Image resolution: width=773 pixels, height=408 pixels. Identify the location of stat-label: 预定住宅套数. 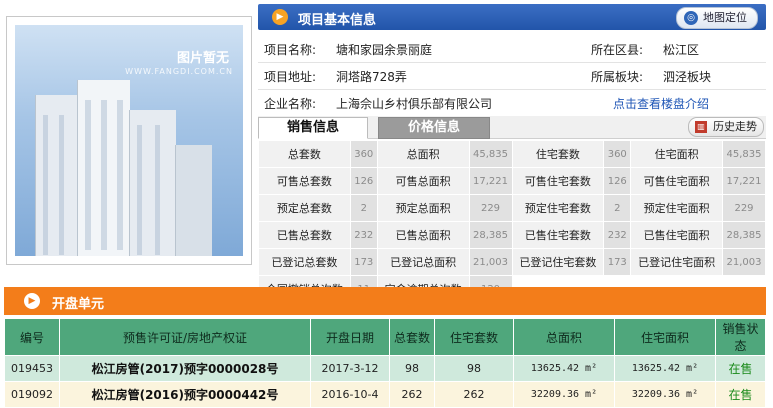
(558, 208).